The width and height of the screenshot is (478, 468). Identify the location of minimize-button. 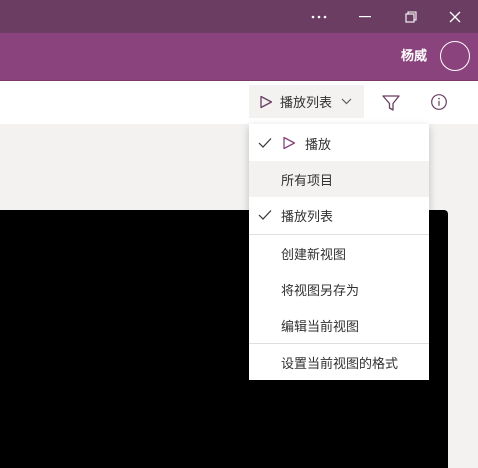
(365, 16).